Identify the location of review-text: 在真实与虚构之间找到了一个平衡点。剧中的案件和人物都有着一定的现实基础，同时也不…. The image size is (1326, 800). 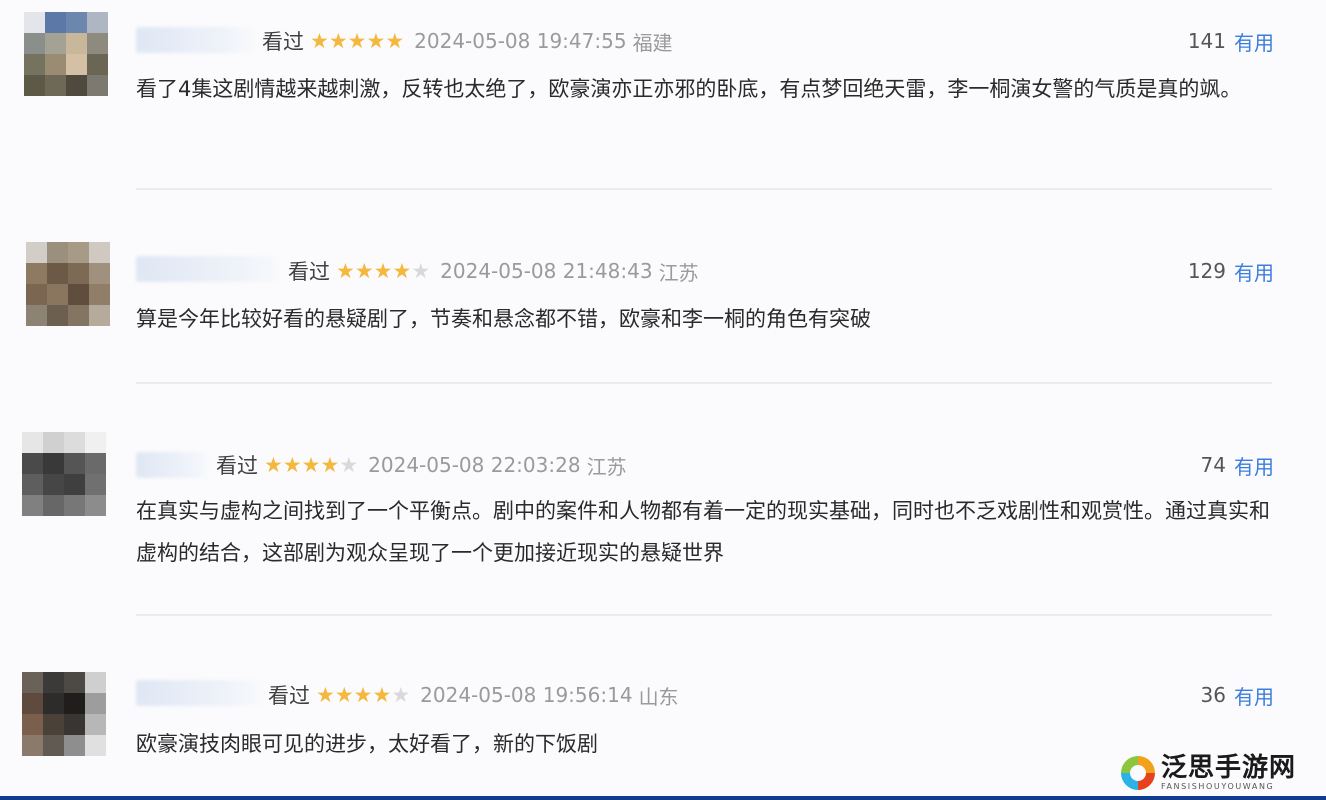
(703, 532).